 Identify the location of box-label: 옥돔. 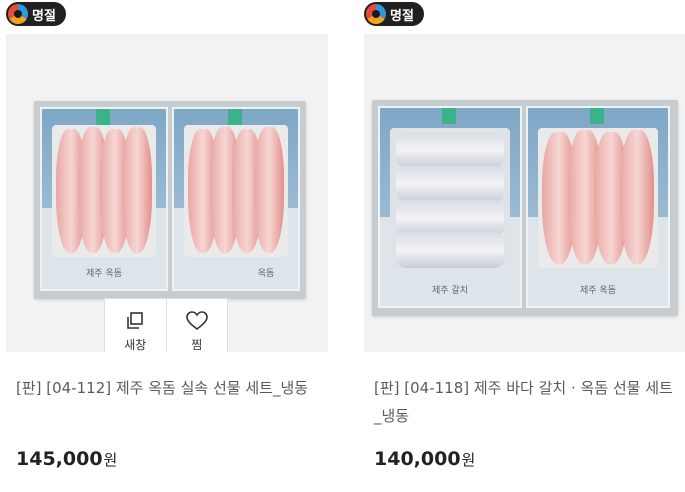
(266, 274).